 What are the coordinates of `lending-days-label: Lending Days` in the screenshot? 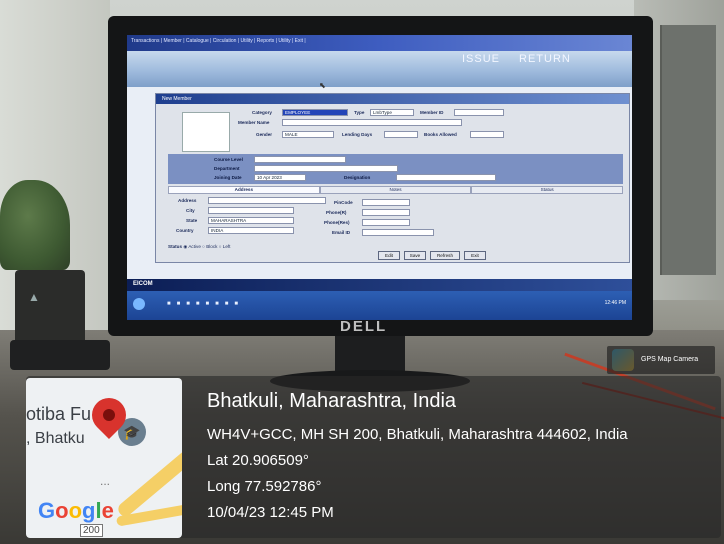 It's located at (357, 134).